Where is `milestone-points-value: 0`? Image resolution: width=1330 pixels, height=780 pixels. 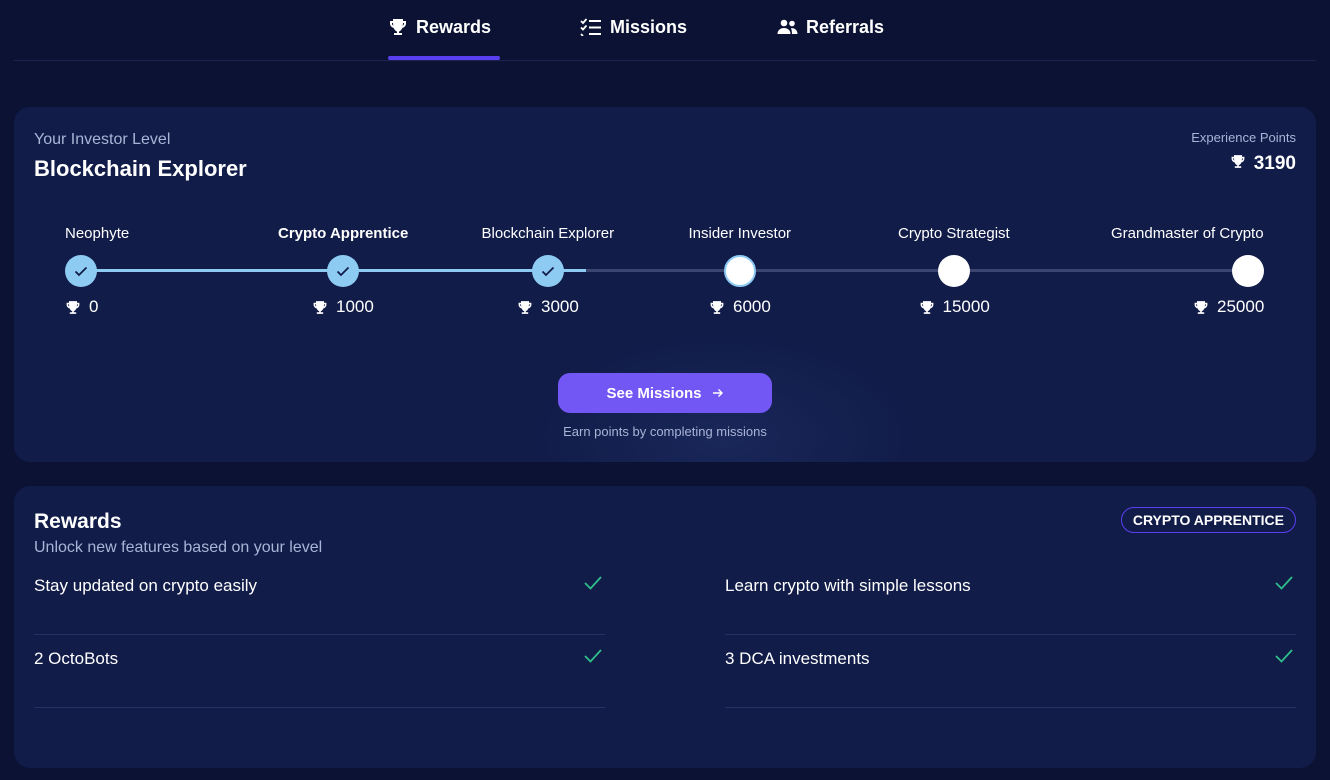
milestone-points-value: 0 is located at coordinates (94, 306).